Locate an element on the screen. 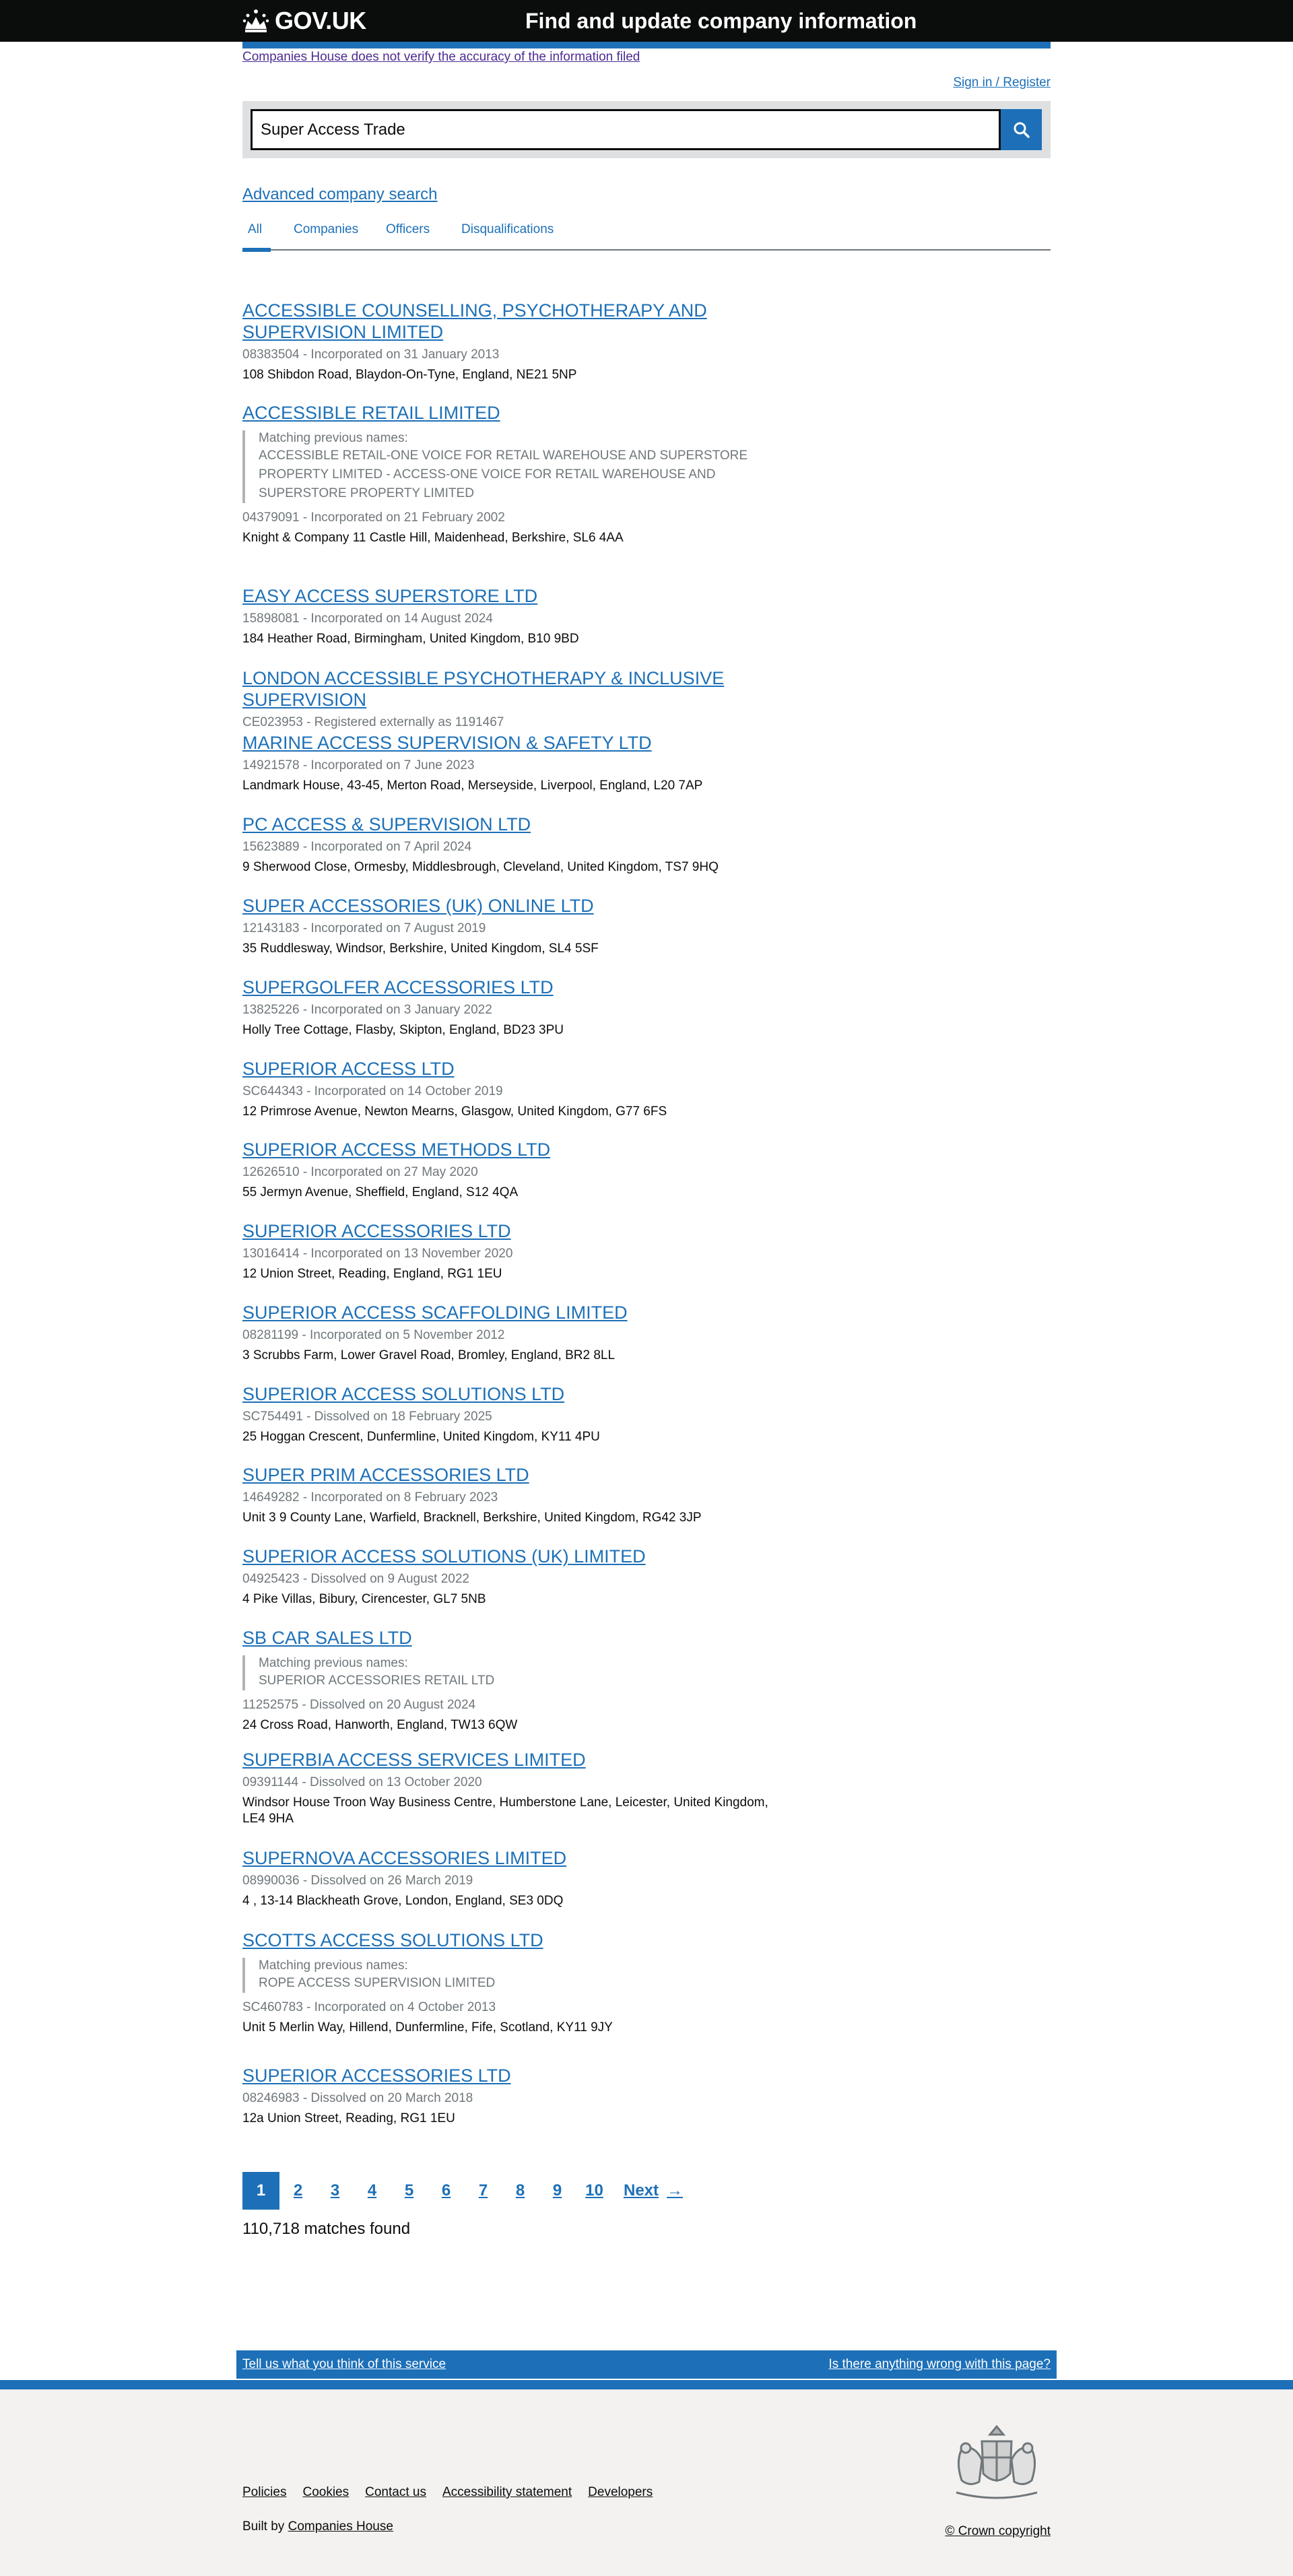  page-link-3: 3 is located at coordinates (335, 2191).